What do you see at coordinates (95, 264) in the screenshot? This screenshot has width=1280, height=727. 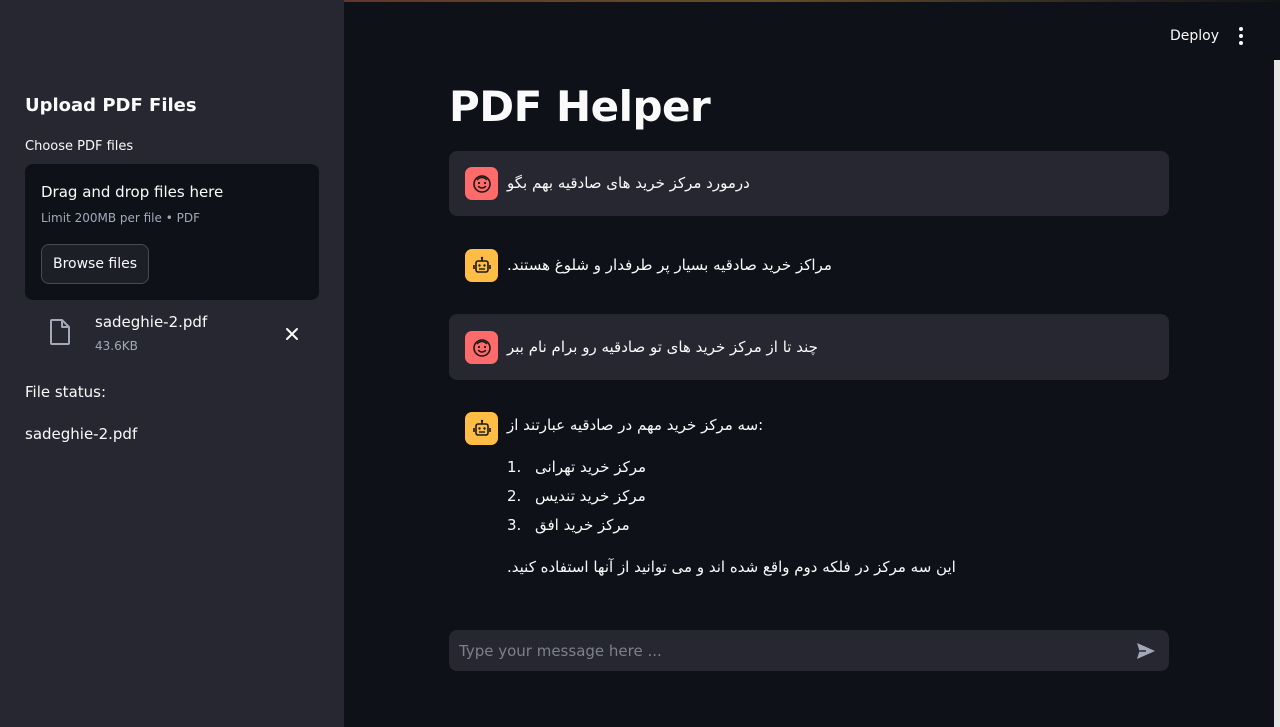 I see `browse-files-button: Browse files` at bounding box center [95, 264].